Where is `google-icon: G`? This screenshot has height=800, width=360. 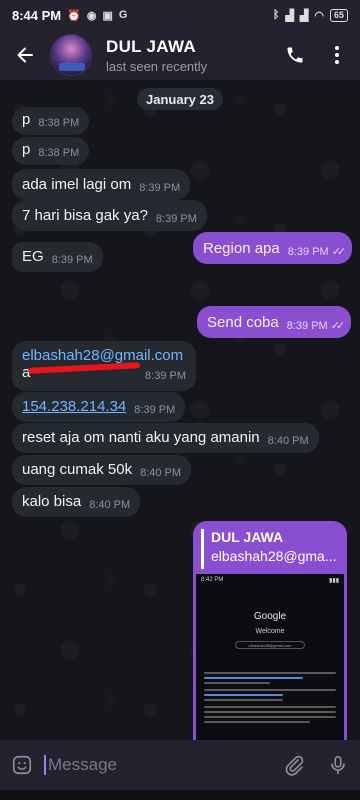
google-icon: G is located at coordinates (123, 15).